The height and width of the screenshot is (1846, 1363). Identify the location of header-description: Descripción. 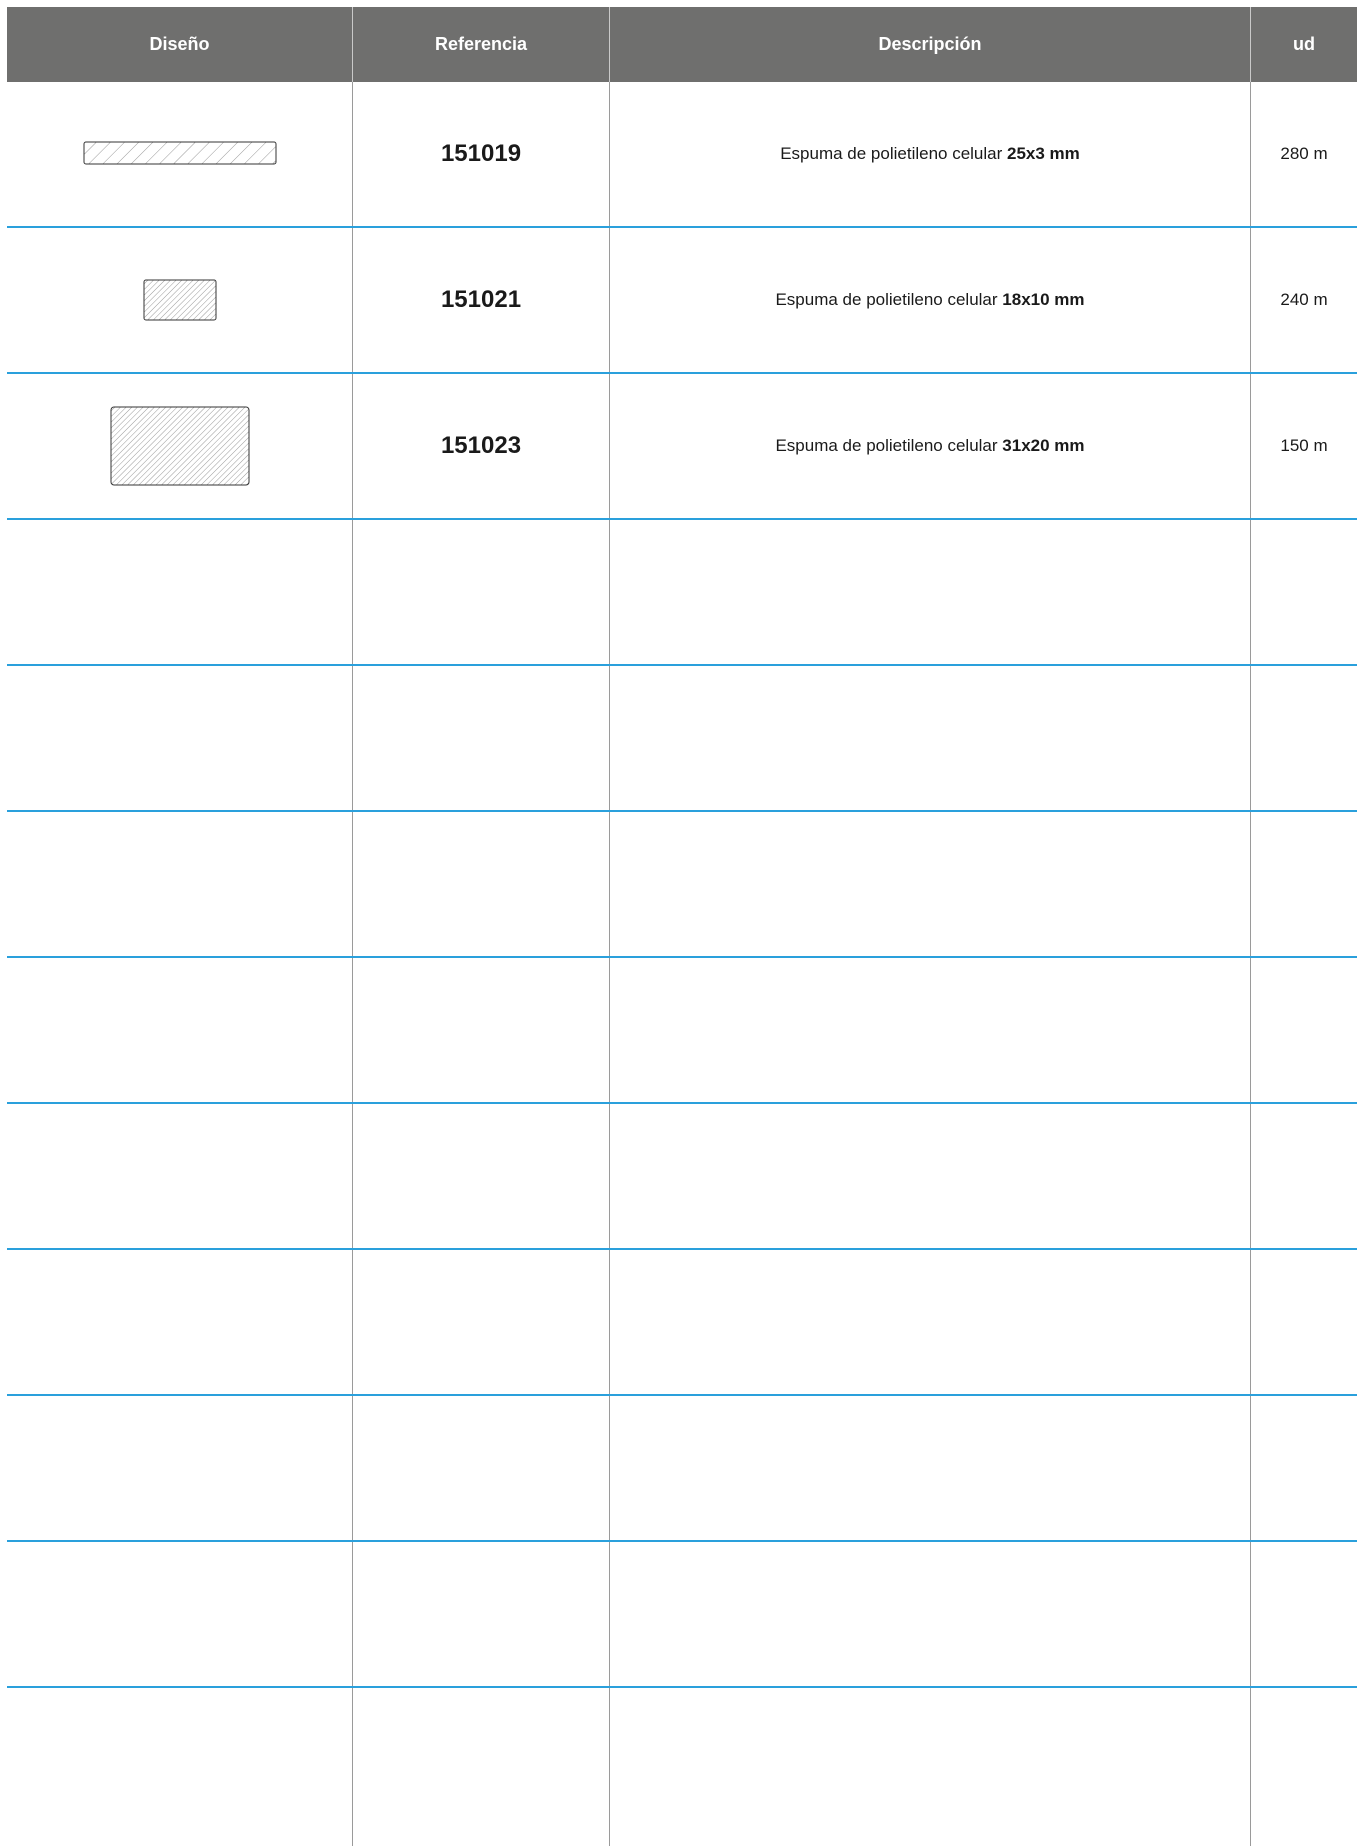
(930, 44).